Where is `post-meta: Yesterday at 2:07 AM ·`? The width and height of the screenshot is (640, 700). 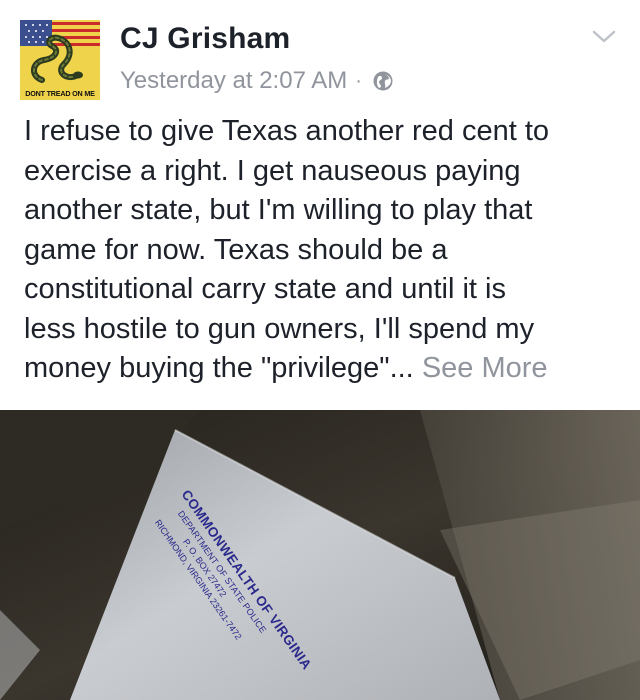 post-meta: Yesterday at 2:07 AM · is located at coordinates (257, 81).